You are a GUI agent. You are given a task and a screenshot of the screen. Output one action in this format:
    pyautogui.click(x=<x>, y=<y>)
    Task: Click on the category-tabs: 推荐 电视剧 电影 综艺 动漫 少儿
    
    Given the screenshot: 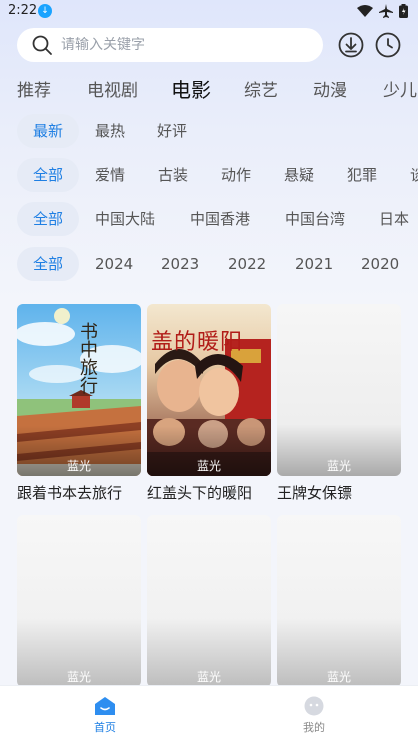 What is the action you would take?
    pyautogui.click(x=209, y=88)
    